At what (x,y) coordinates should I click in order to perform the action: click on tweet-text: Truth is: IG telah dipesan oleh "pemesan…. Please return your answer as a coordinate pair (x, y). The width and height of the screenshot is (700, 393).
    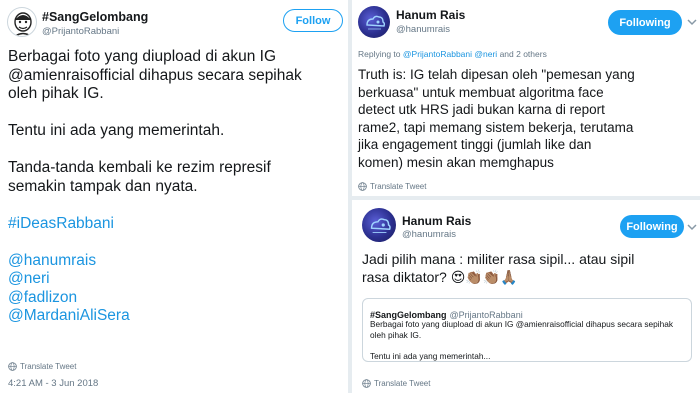
    Looking at the image, I should click on (496, 118).